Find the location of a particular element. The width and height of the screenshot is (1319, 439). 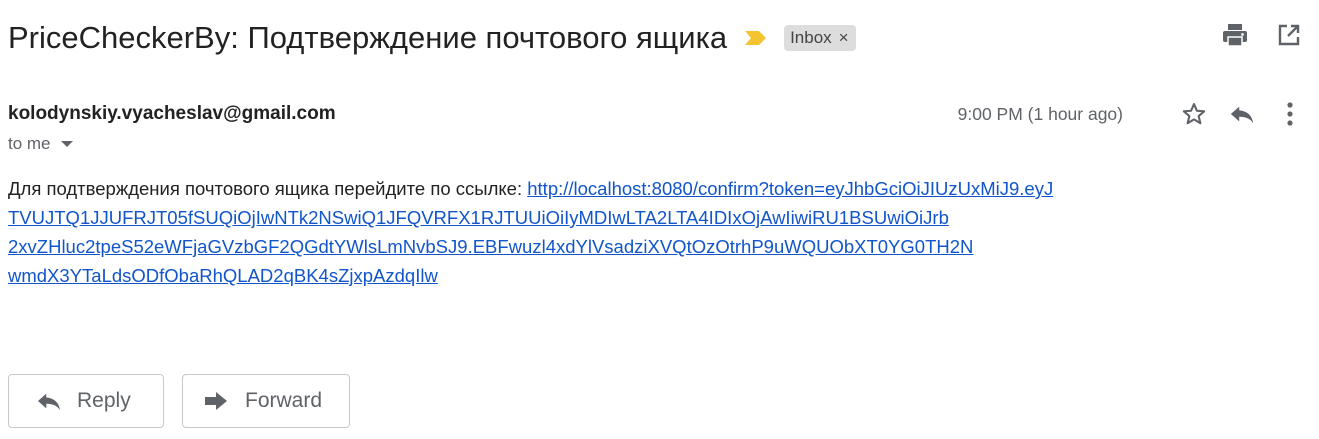

importance-marker-icon is located at coordinates (756, 38).